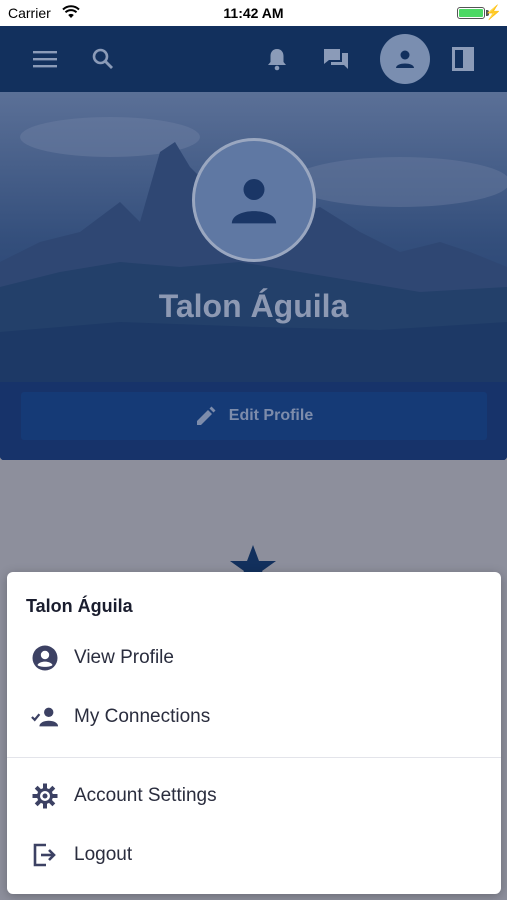 This screenshot has height=900, width=507. I want to click on settings-gear-icon, so click(45, 796).